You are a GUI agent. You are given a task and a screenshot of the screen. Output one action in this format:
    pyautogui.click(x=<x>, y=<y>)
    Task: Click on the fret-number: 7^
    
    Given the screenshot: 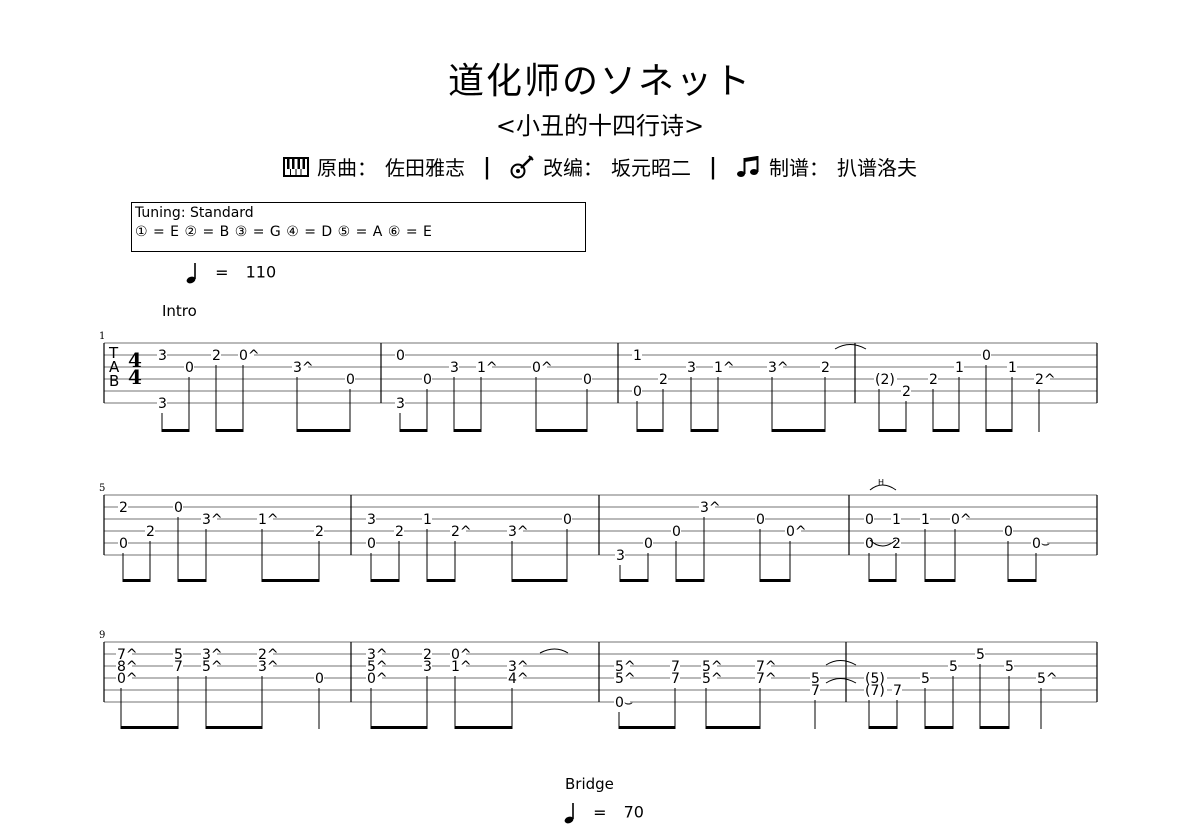 What is the action you would take?
    pyautogui.click(x=766, y=679)
    